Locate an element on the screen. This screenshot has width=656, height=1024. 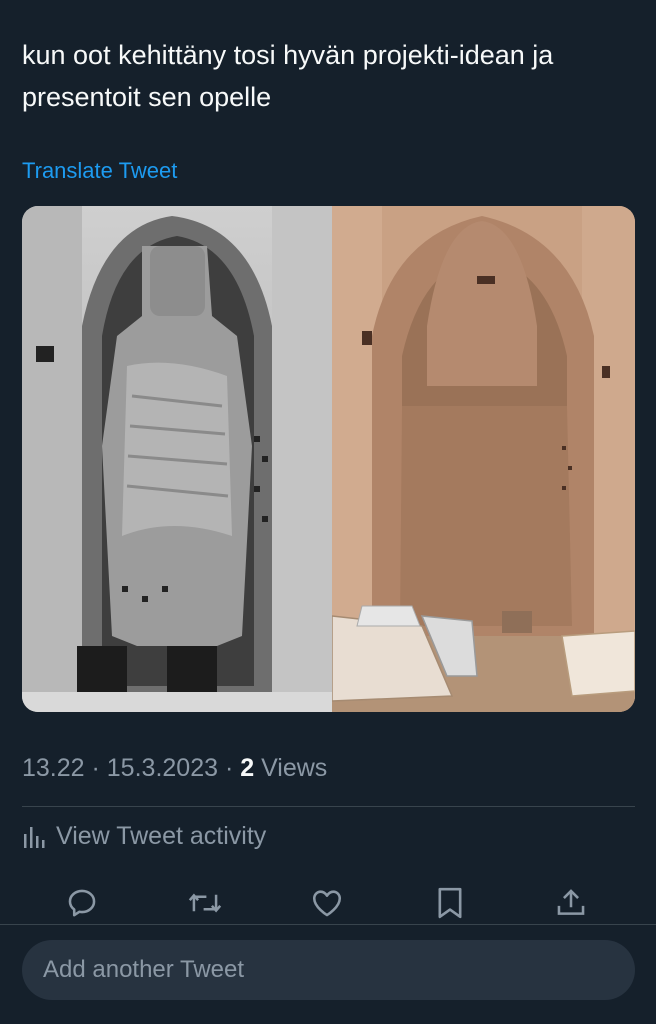
share-button is located at coordinates (571, 905).